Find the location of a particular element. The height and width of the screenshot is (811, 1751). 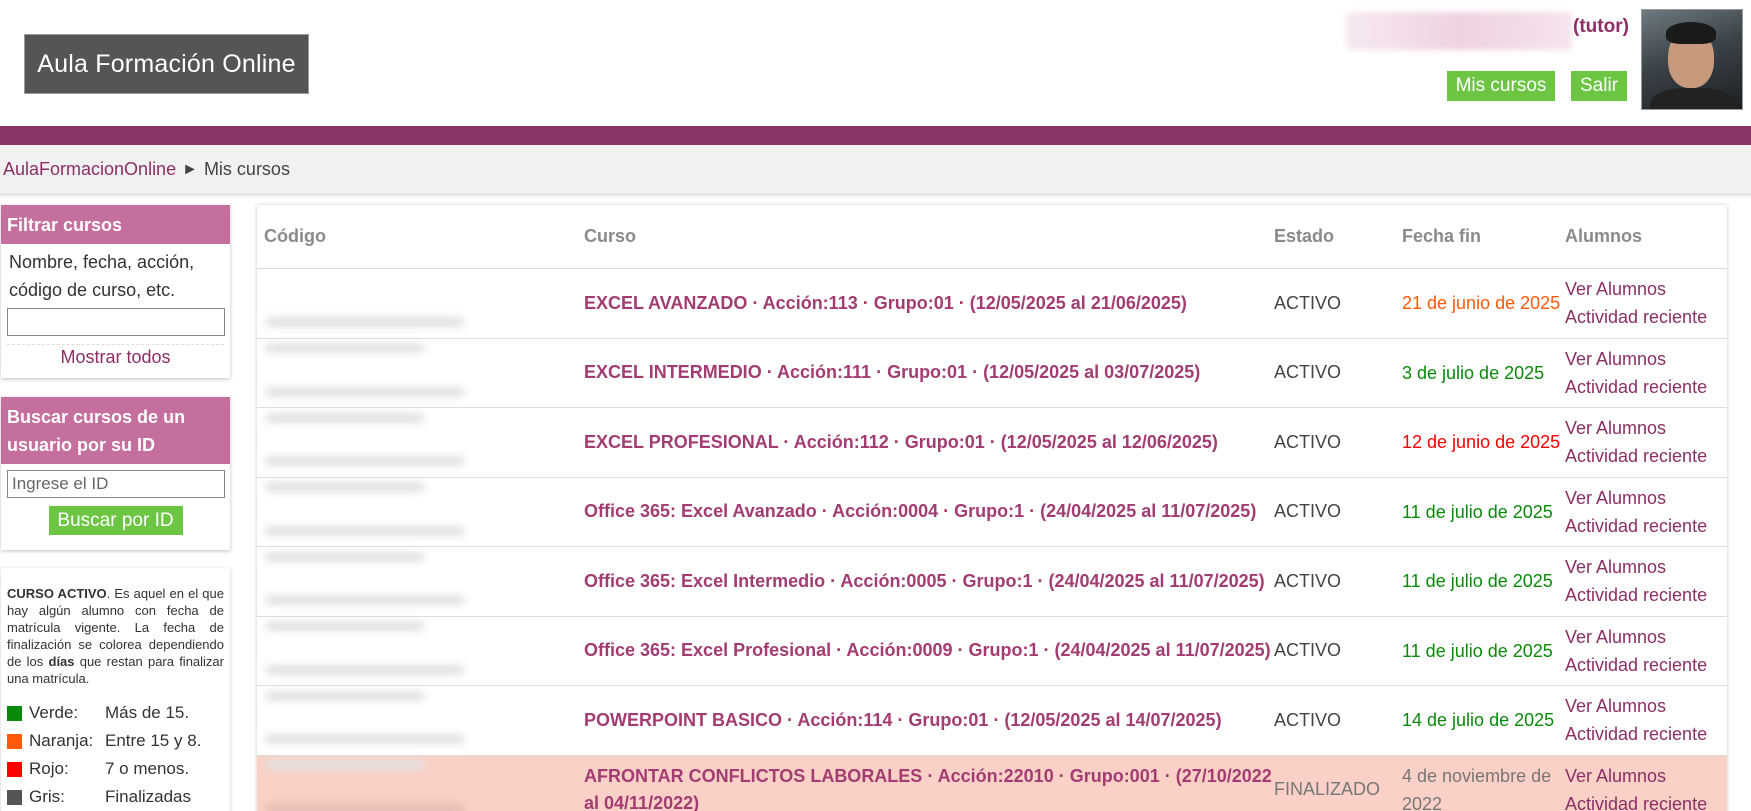

end-date-cell: 21 de junio de 2025 is located at coordinates (1481, 303).